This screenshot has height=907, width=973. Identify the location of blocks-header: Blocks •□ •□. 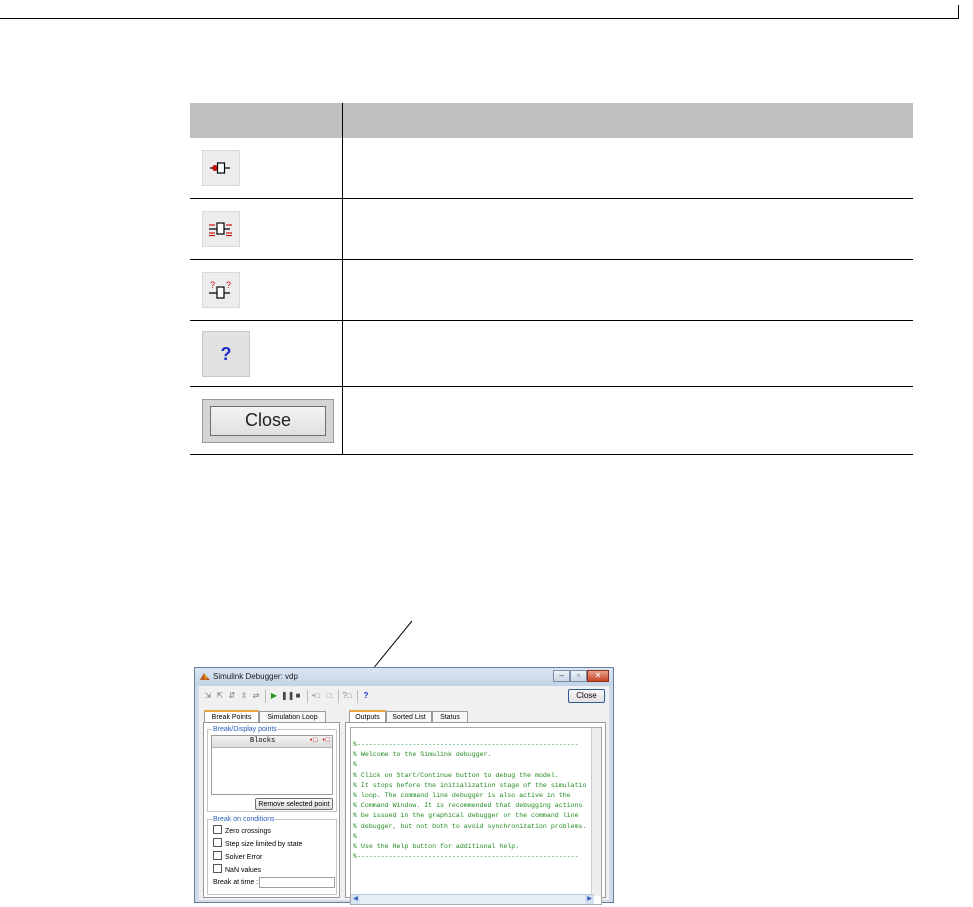
(272, 742).